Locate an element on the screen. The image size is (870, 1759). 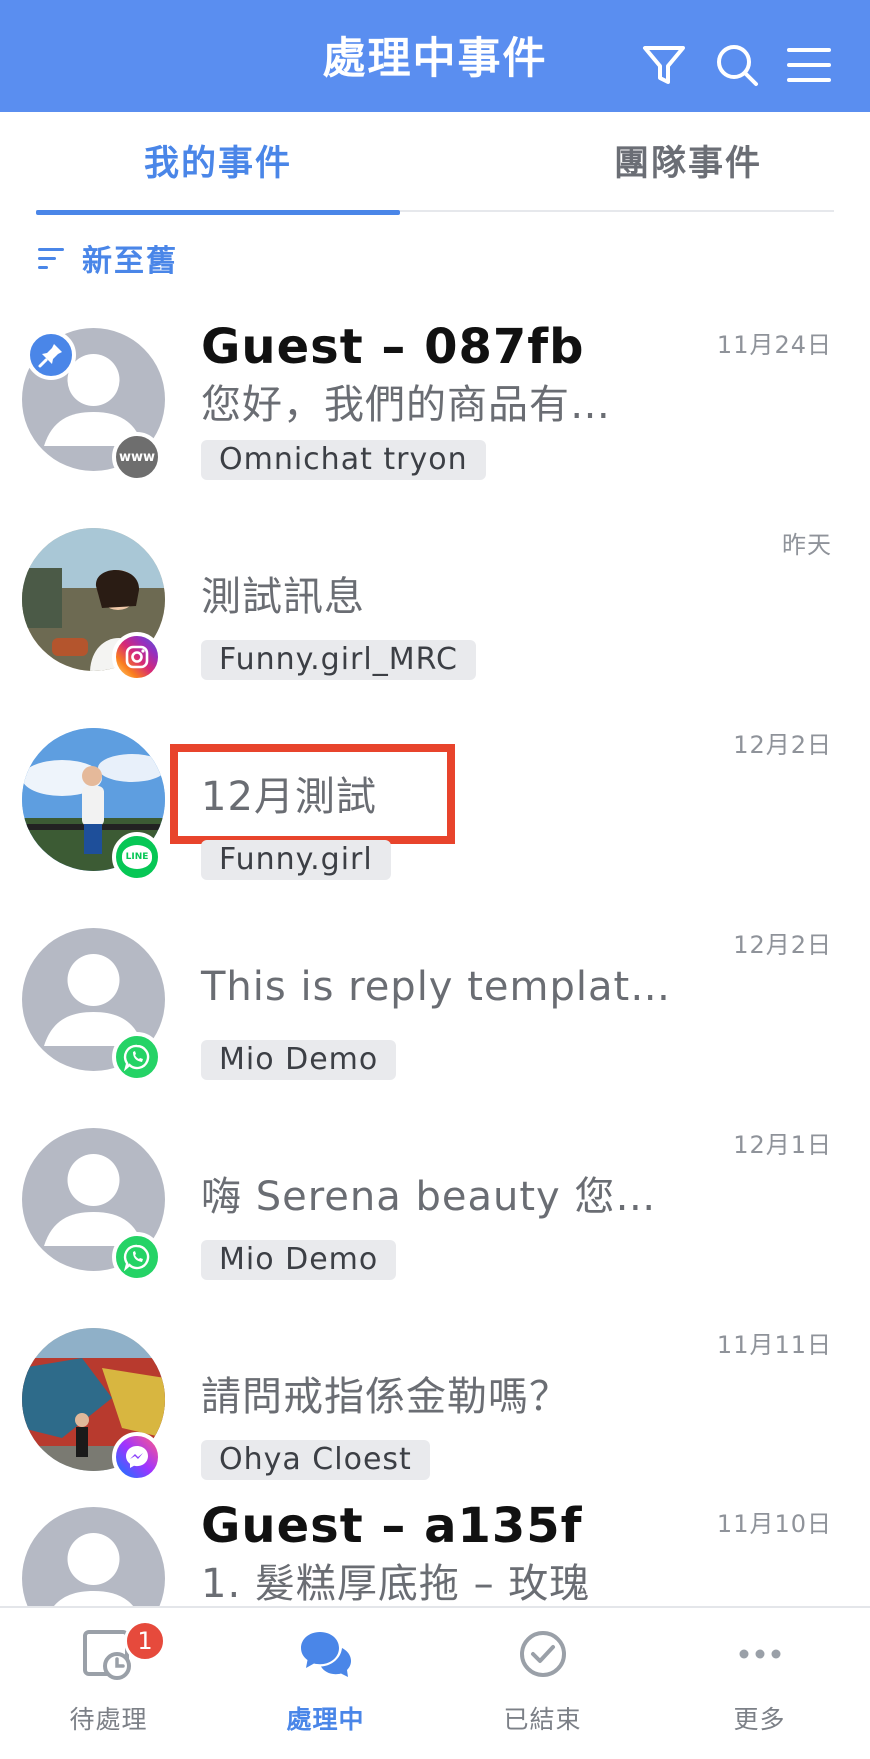
timestamp: 11月24日 is located at coordinates (774, 345).